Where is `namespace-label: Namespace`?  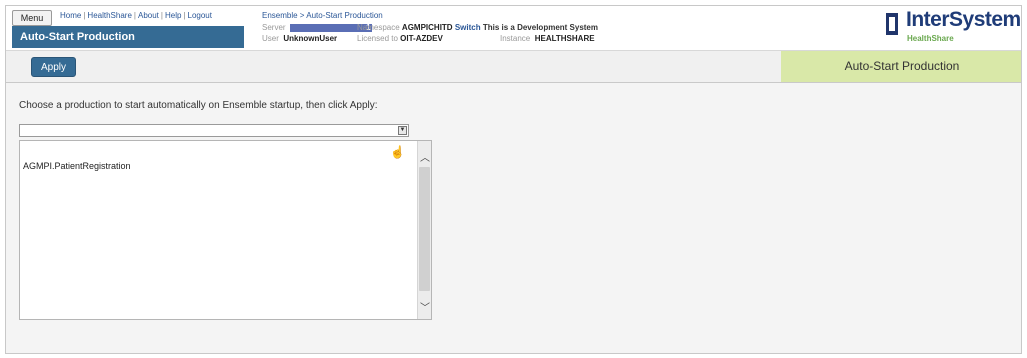 namespace-label: Namespace is located at coordinates (378, 27).